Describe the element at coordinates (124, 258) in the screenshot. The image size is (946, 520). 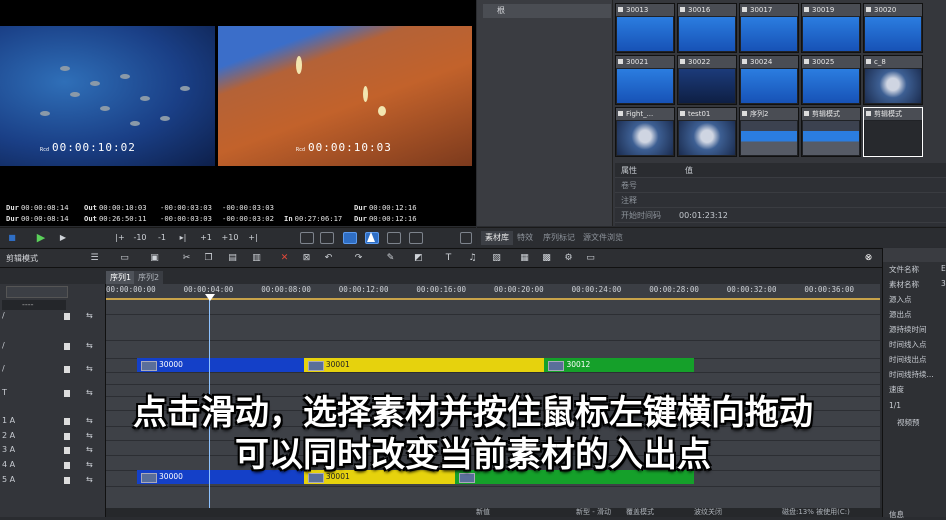
I see `folder-icon: ▭` at that location.